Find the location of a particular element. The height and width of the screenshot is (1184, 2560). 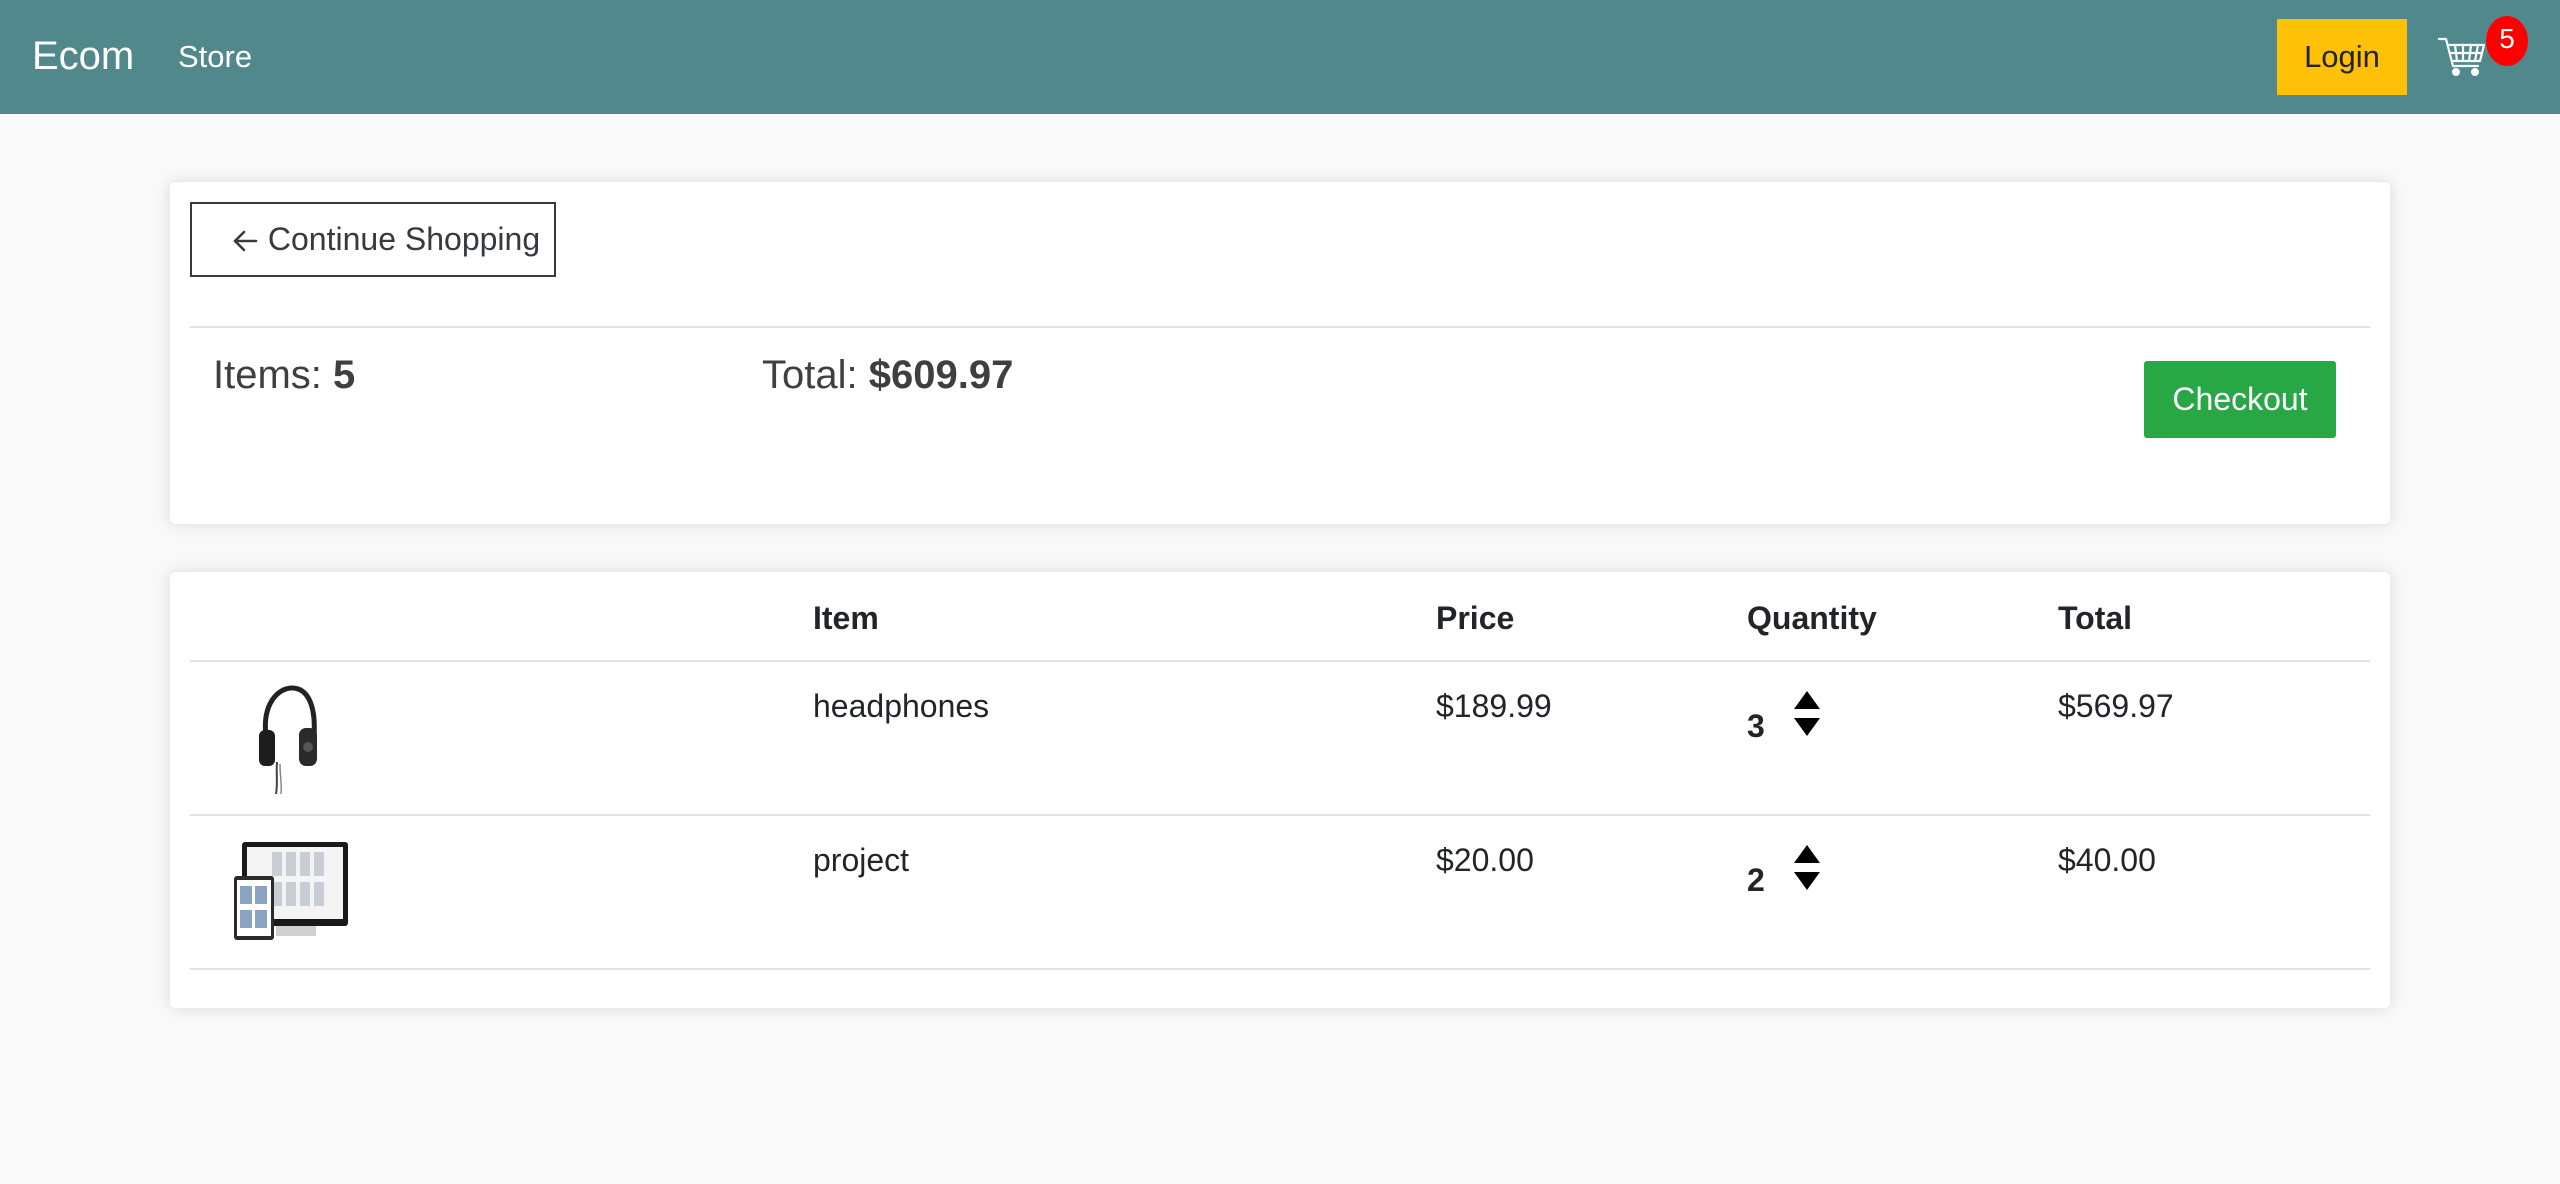

item-name: project is located at coordinates (861, 860).